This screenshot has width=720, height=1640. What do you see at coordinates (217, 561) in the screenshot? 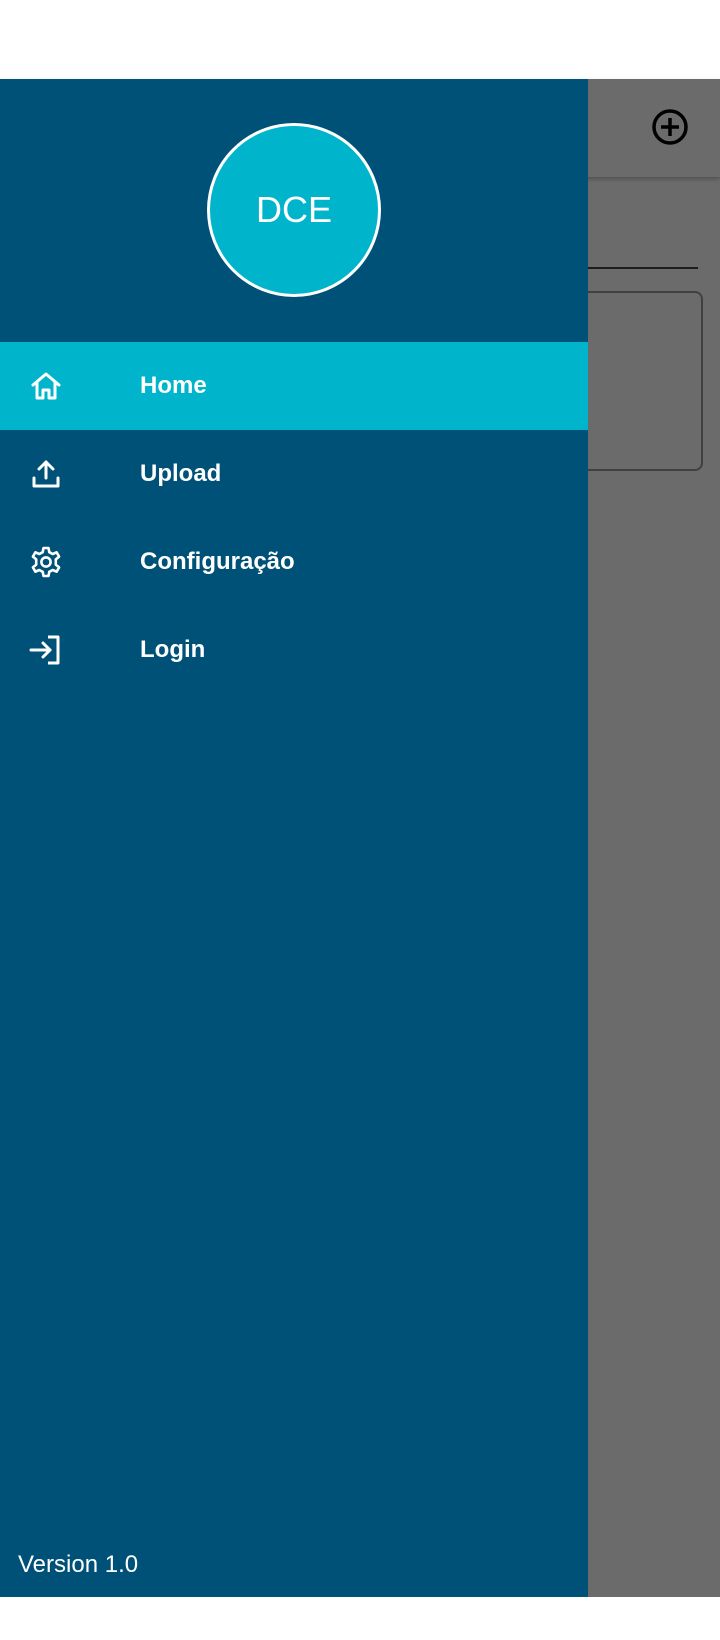
I see `menu-item-label: Configuração` at bounding box center [217, 561].